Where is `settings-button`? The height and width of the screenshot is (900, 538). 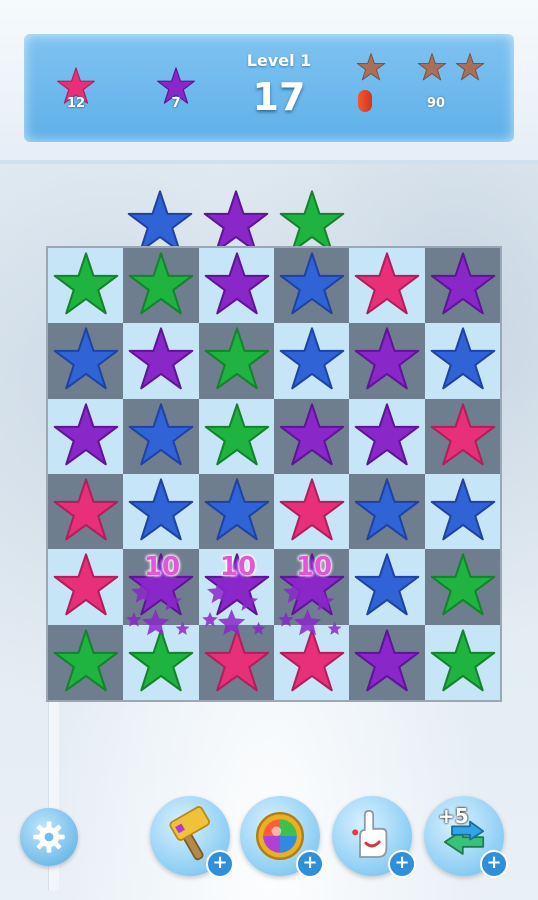 settings-button is located at coordinates (49, 837).